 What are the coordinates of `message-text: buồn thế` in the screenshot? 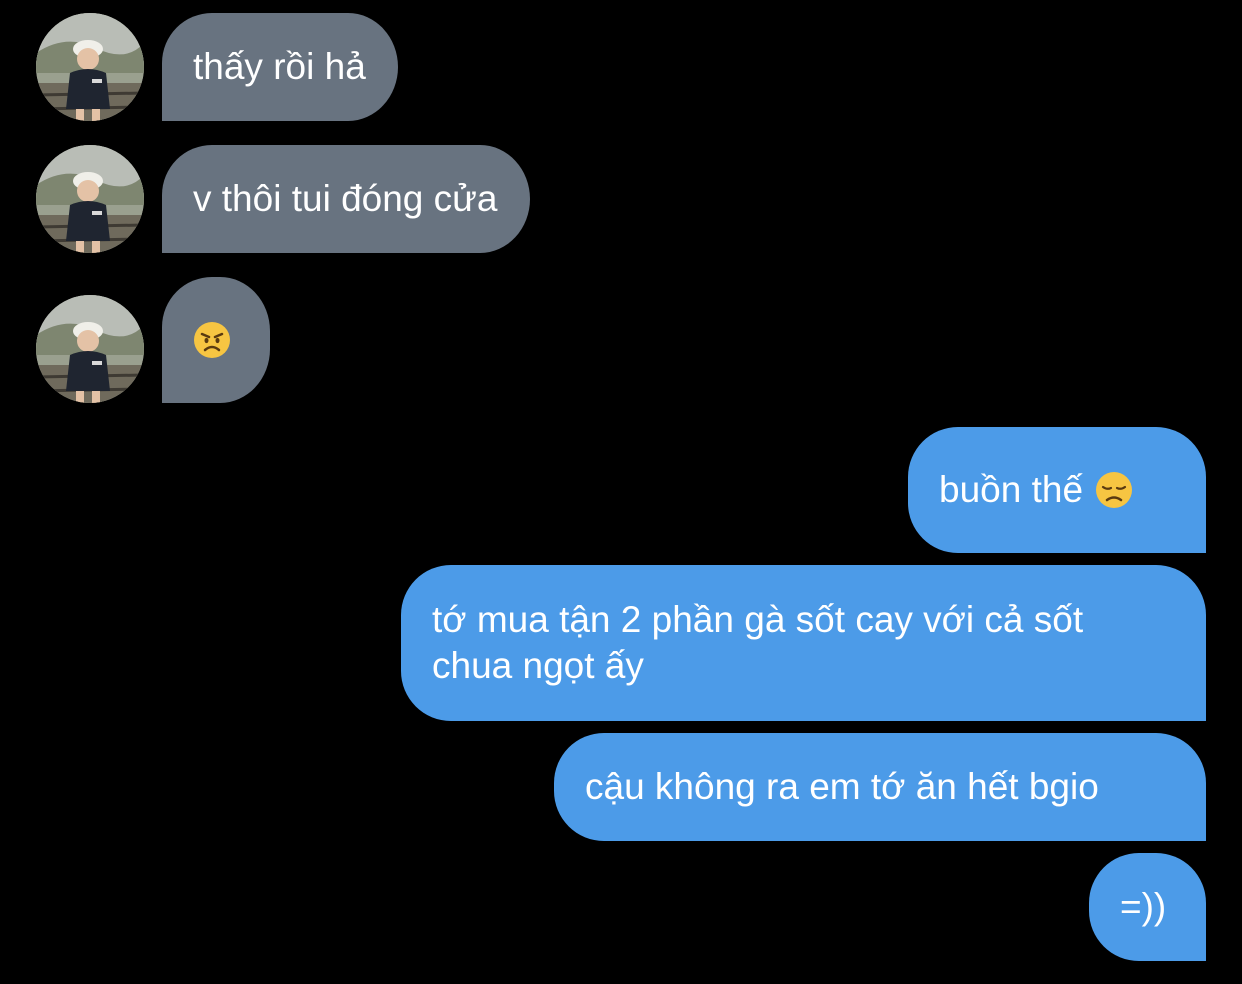 It's located at (1011, 489).